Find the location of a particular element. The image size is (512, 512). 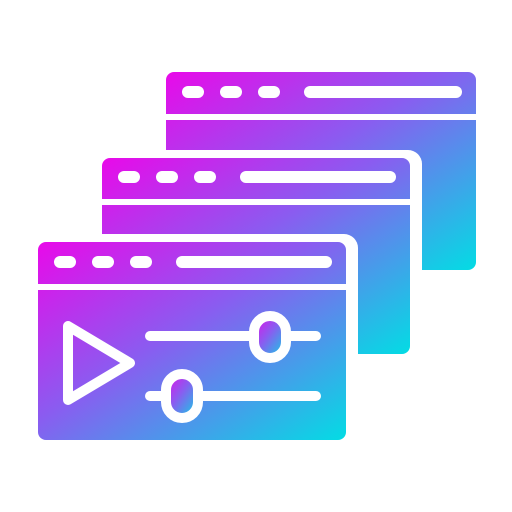

back-window-divider is located at coordinates (321, 117).